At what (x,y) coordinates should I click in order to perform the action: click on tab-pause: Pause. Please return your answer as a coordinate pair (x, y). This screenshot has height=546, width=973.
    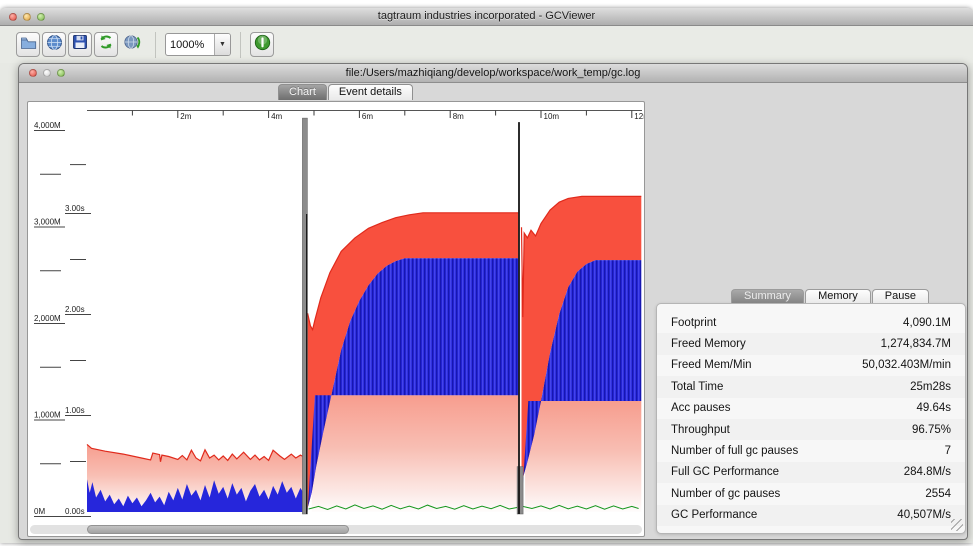
    Looking at the image, I should click on (900, 296).